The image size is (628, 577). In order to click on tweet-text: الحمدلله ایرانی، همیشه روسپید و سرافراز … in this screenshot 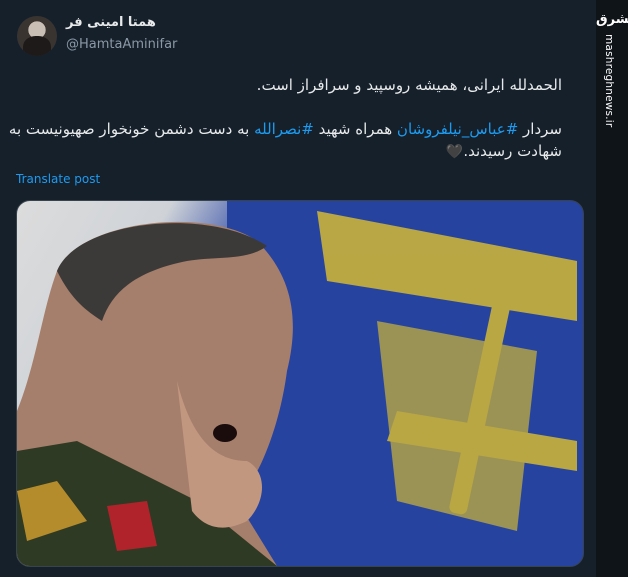, I will do `click(282, 118)`.